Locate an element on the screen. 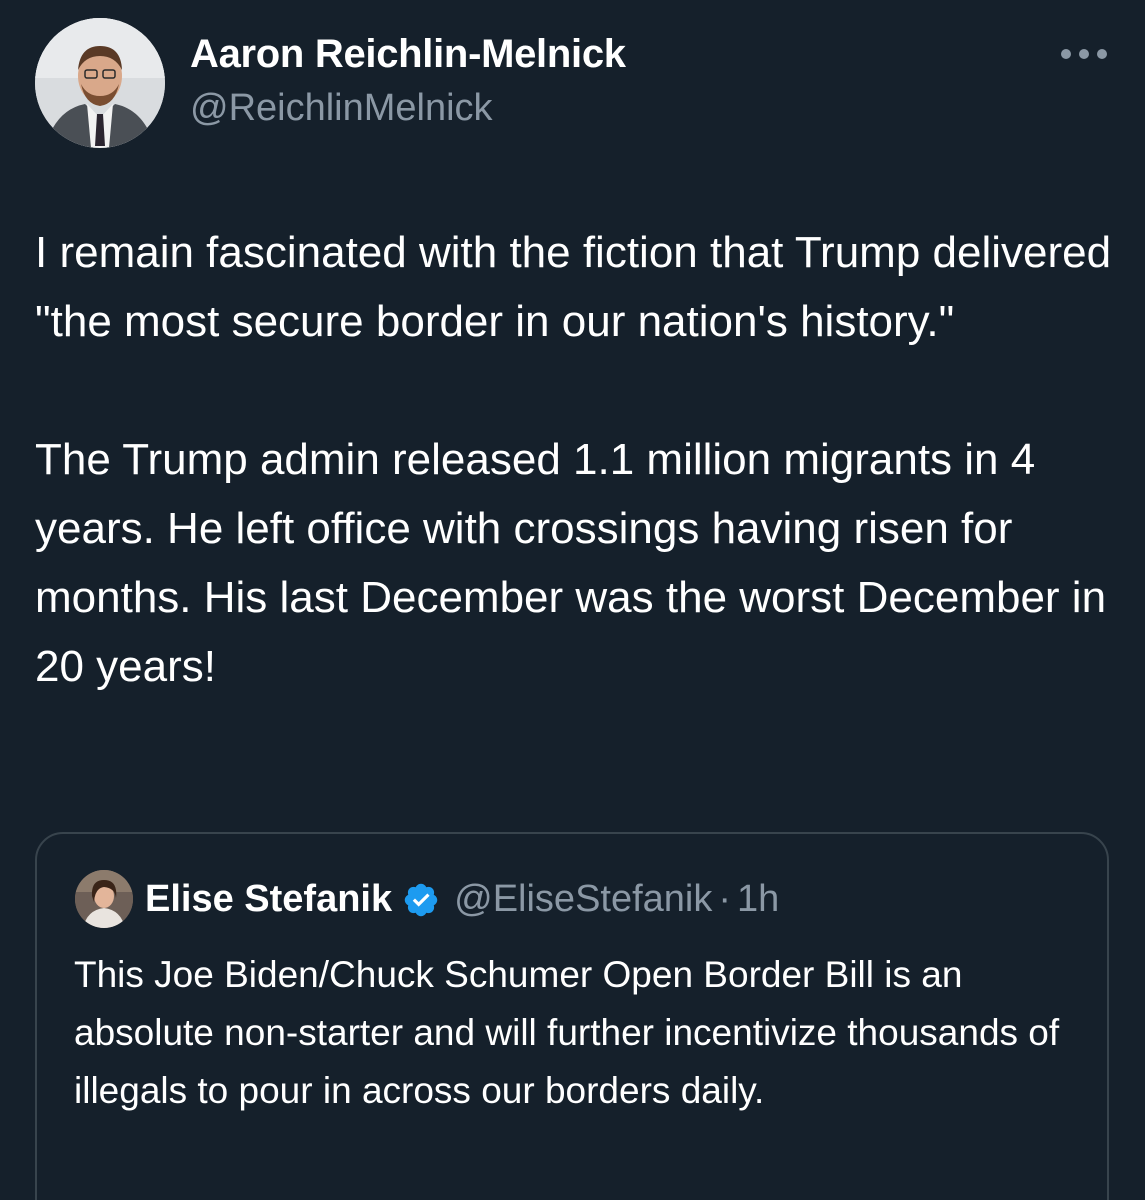 The image size is (1145, 1200). quoted-author-avatar-image is located at coordinates (104, 899).